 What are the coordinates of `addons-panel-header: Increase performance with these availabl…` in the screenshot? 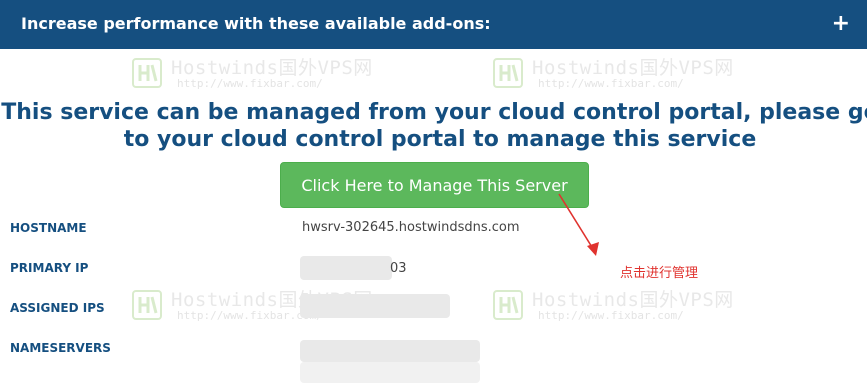 It's located at (433, 24).